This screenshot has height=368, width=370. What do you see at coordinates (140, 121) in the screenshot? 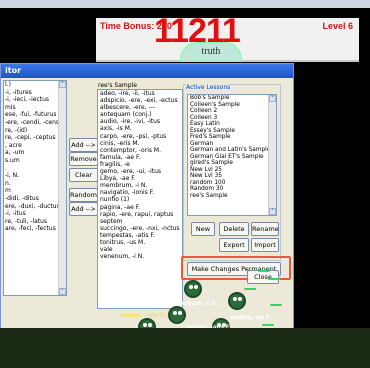
I see `list-item: audio, -ire, -ivi, -itus` at bounding box center [140, 121].